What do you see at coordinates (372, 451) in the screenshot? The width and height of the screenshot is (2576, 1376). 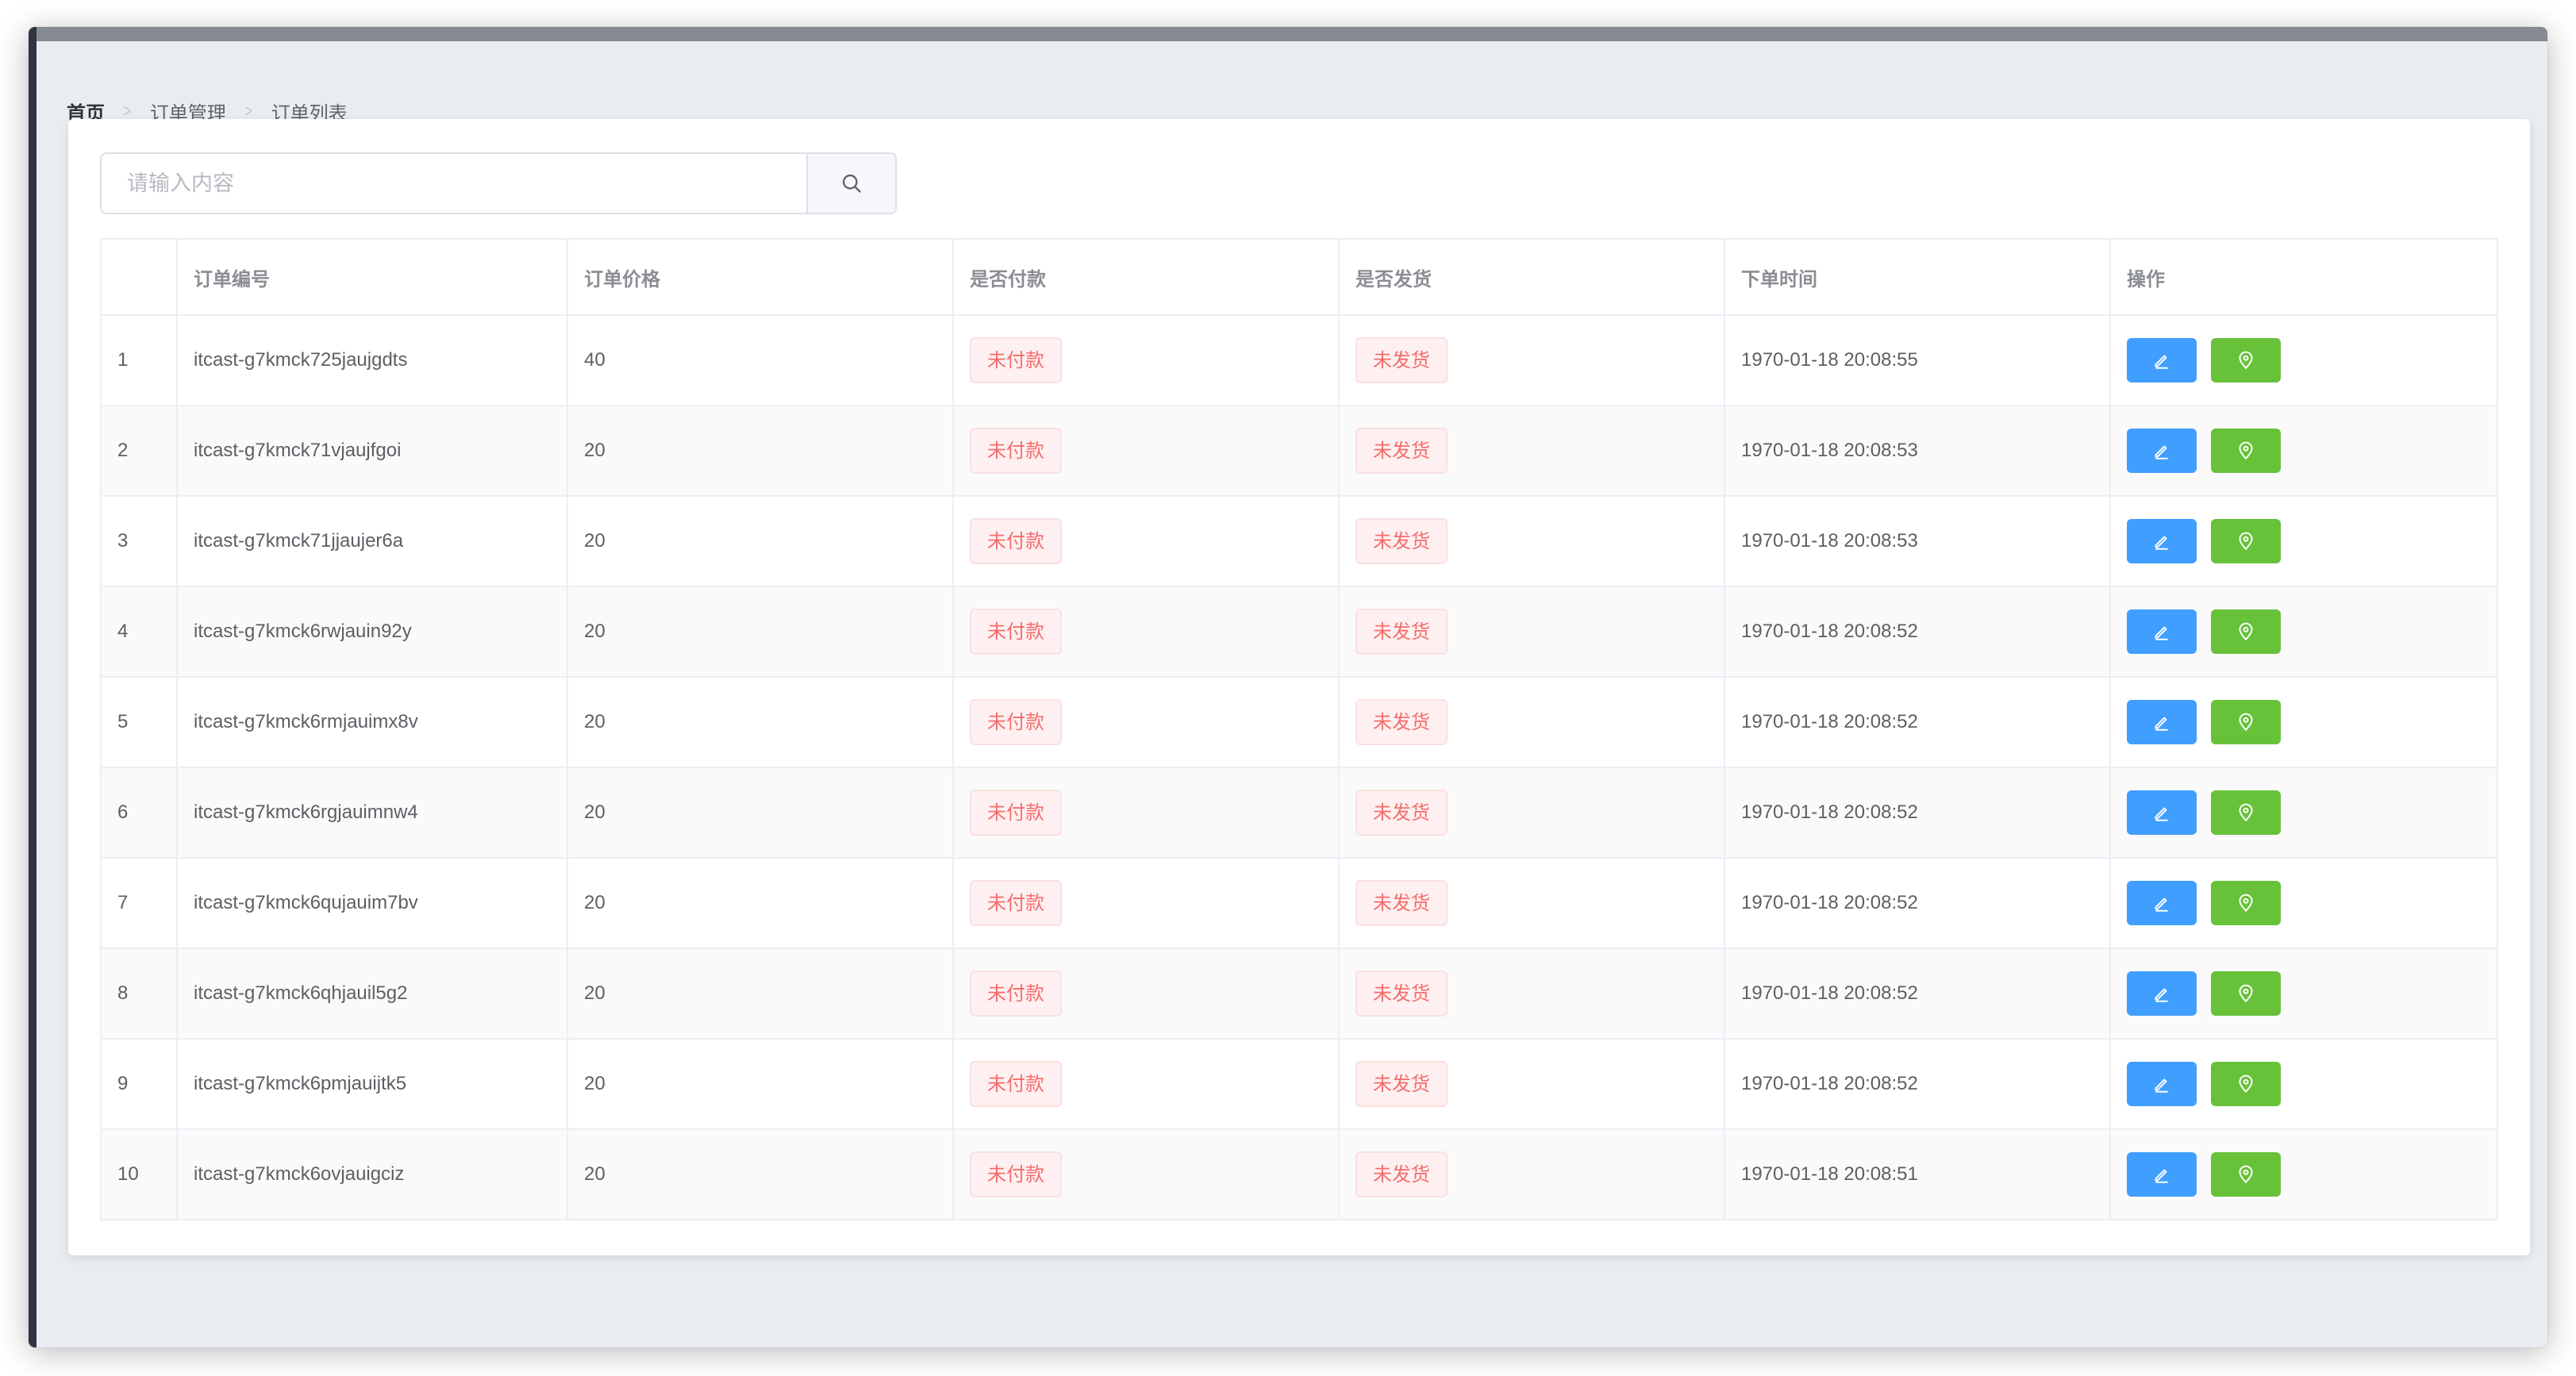 I see `order-number: itcast-g7kmck71vjaujfgoi` at bounding box center [372, 451].